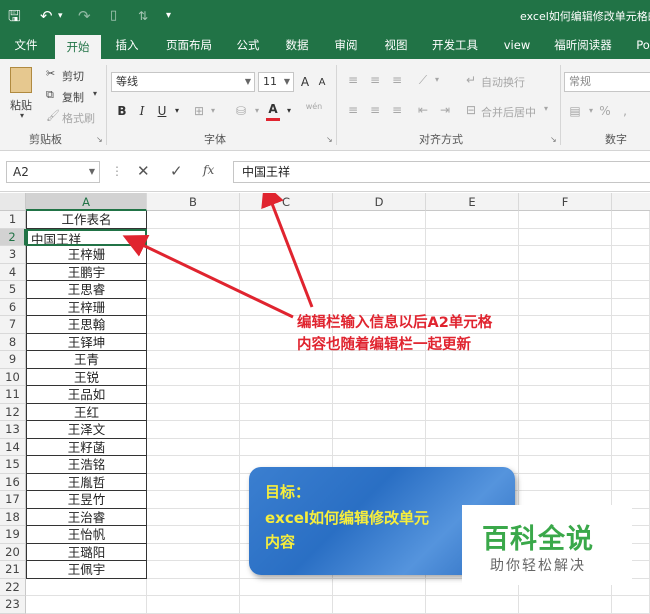 The width and height of the screenshot is (650, 614). I want to click on tab-developer: 开发工具, so click(455, 45).